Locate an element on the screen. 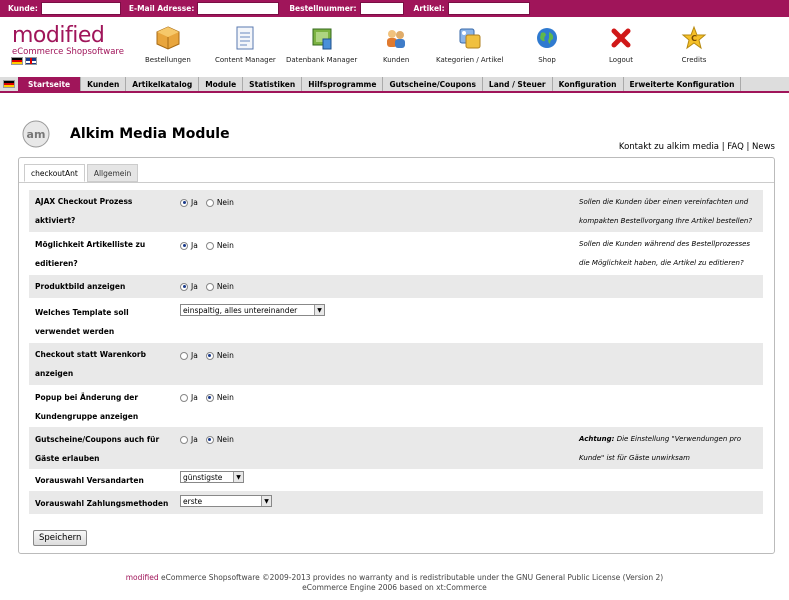 The height and width of the screenshot is (600, 789). nav-categories: Kategorien / Artikel is located at coordinates (469, 44).